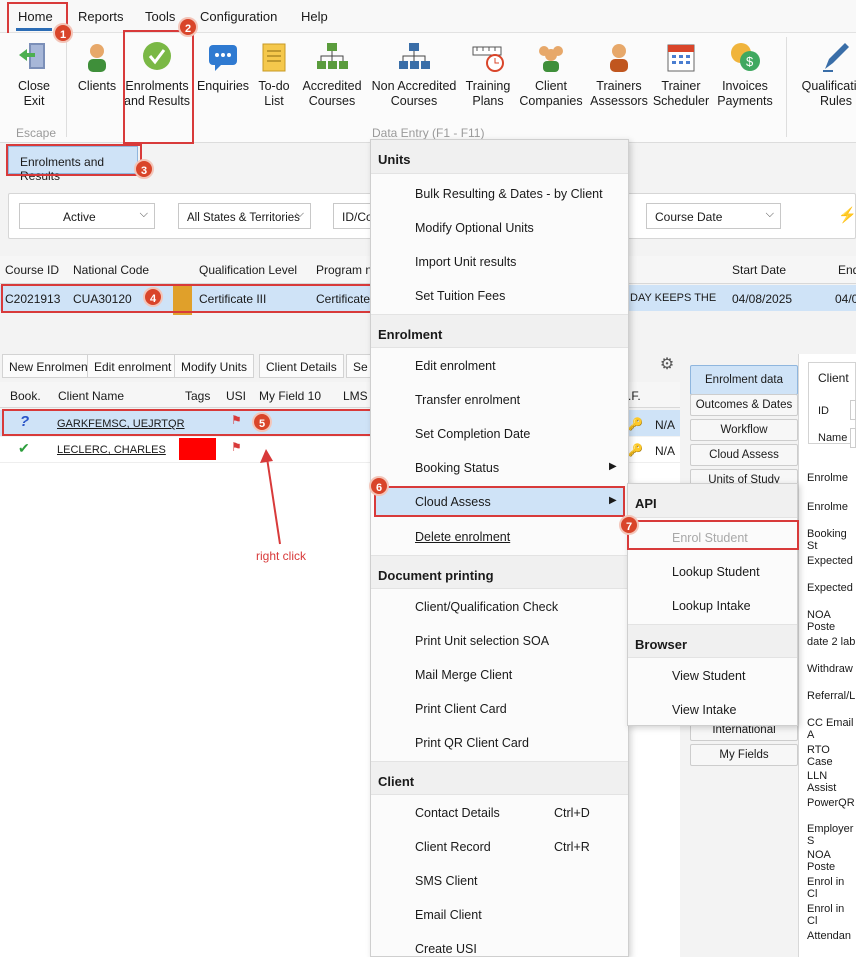 This screenshot has height=957, width=856. What do you see at coordinates (619, 75) in the screenshot?
I see `trainers-assessors-button: Trainers Assessors` at bounding box center [619, 75].